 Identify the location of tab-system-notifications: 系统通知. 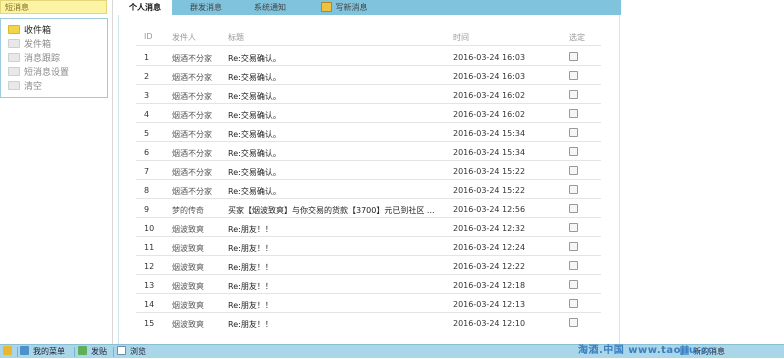
(270, 7).